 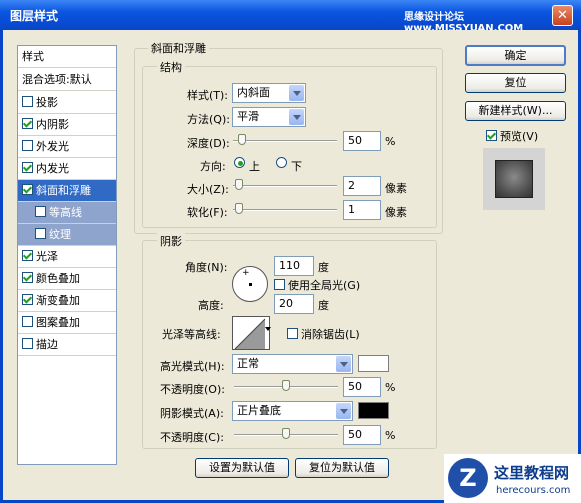 I want to click on soften-unit: 像素, so click(x=396, y=212).